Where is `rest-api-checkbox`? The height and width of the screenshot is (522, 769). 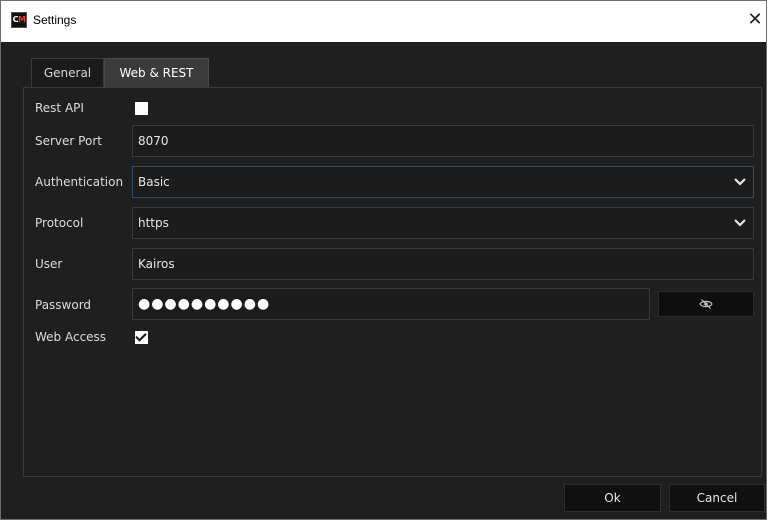 rest-api-checkbox is located at coordinates (141, 108).